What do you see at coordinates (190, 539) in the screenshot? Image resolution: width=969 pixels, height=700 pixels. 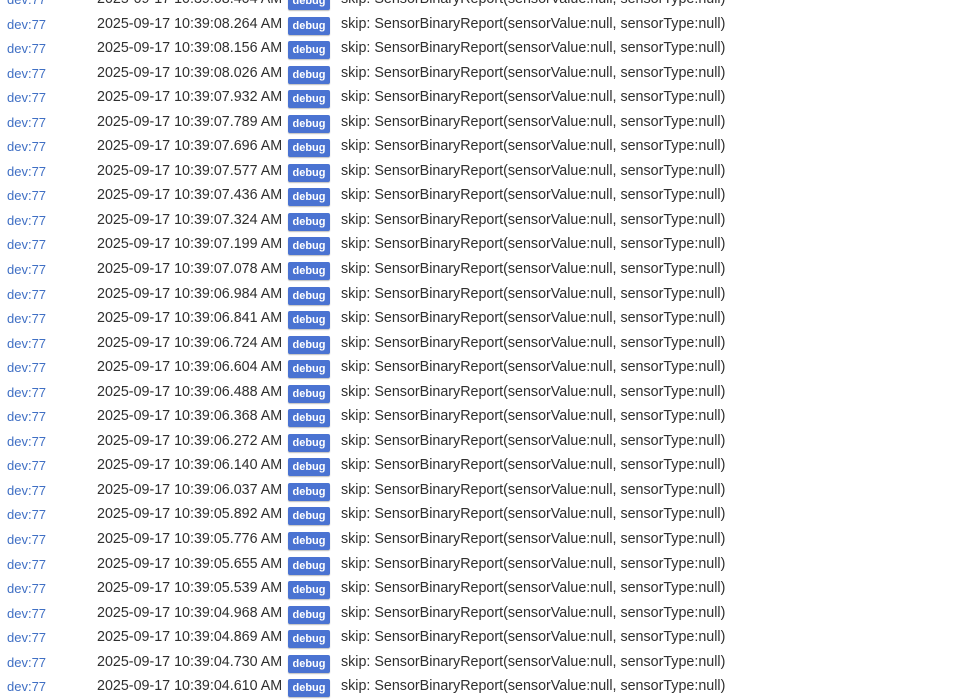 I see `log-timestamp: 2025-09-17 10:39:05.776 AM` at bounding box center [190, 539].